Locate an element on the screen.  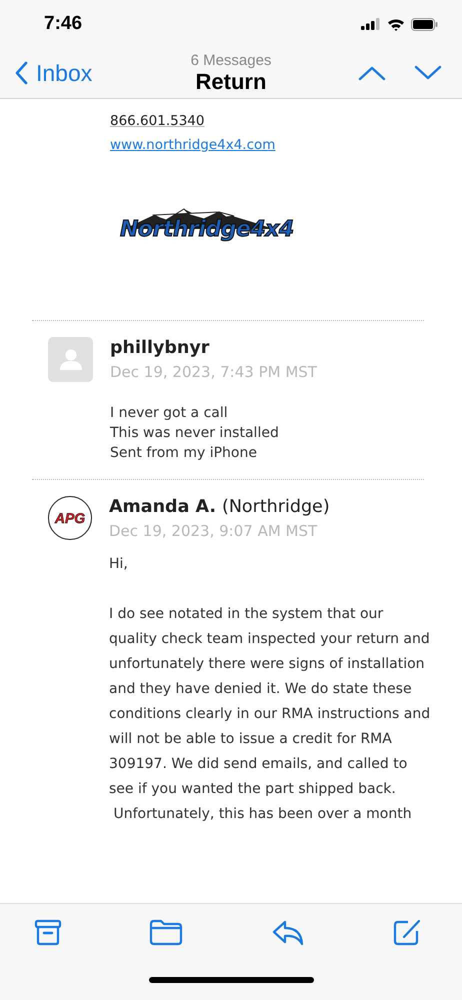
message-paragraph: I never got a call This was never installed Sent from my iPhone is located at coordinates (195, 433).